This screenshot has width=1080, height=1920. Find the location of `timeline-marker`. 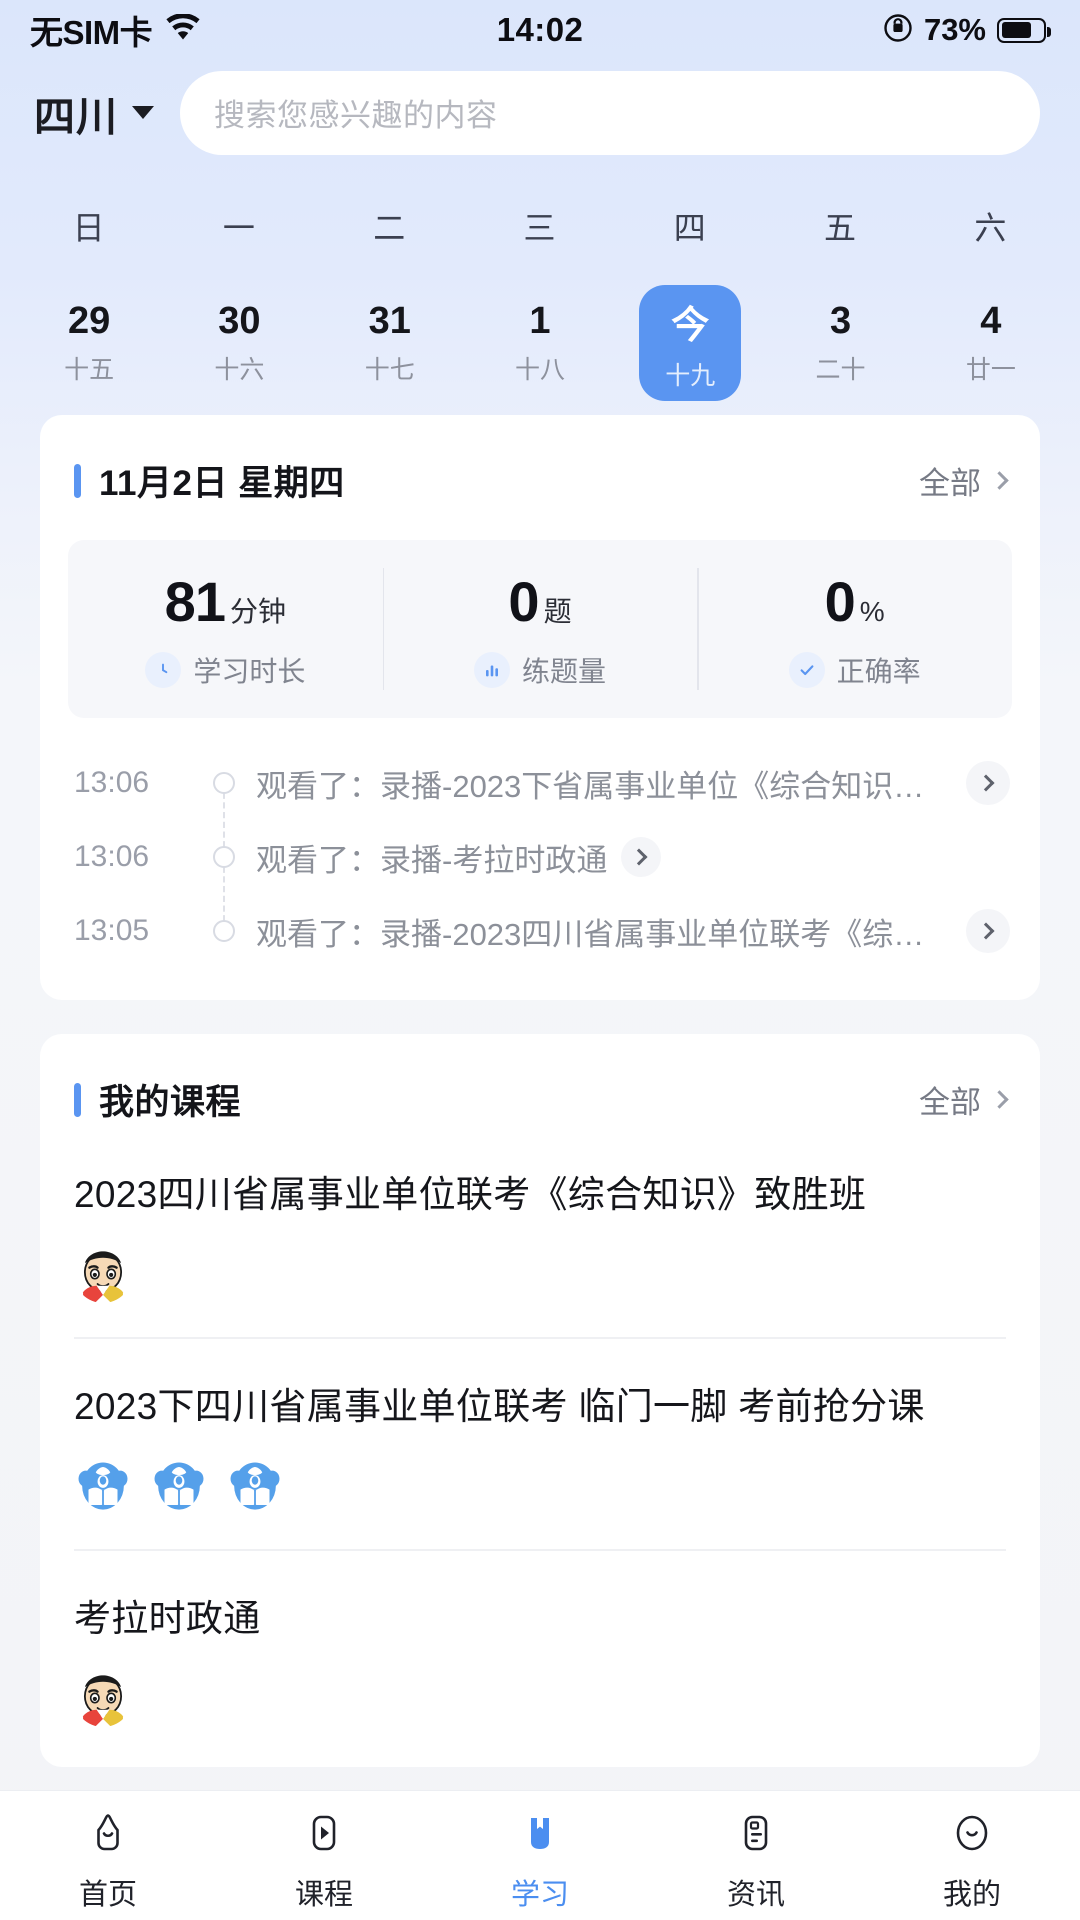

timeline-marker is located at coordinates (224, 912).